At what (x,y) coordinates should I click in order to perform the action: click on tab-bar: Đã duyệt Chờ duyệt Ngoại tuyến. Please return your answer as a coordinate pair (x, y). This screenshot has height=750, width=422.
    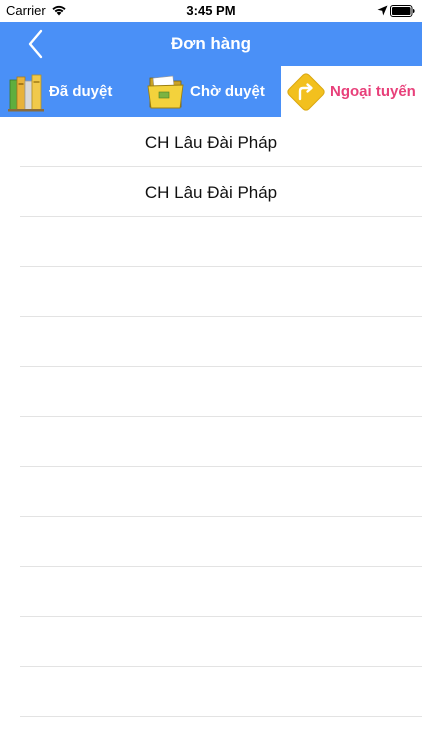
    Looking at the image, I should click on (211, 91).